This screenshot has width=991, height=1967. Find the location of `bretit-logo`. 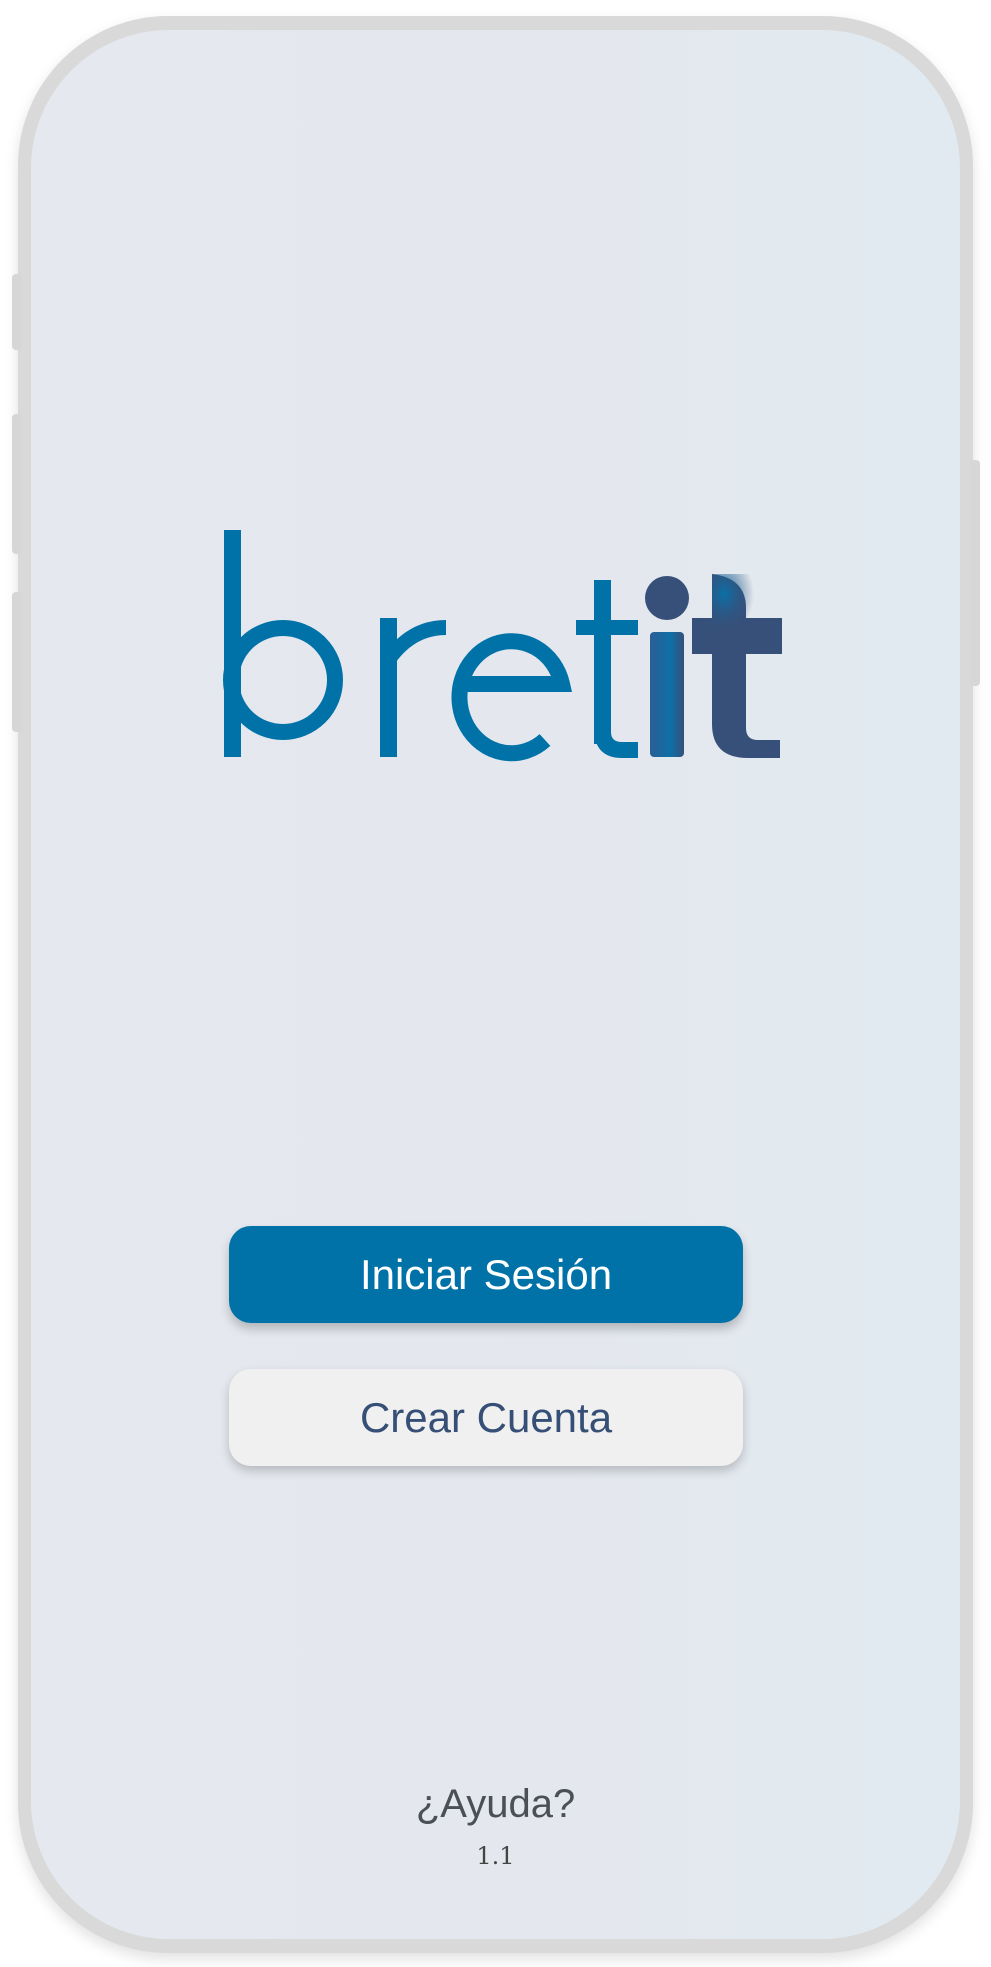

bretit-logo is located at coordinates (502, 646).